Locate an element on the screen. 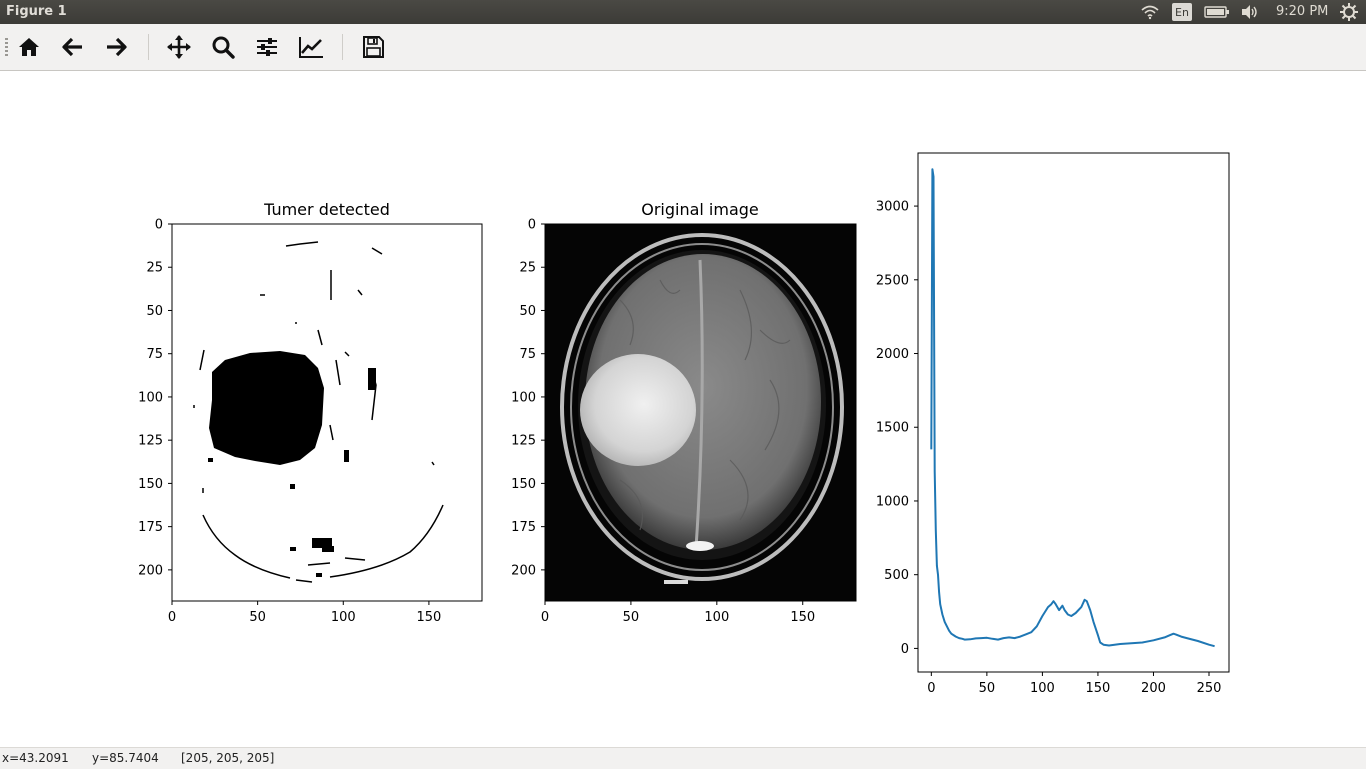 This screenshot has width=1366, height=769. arrow-right-icon is located at coordinates (117, 47).